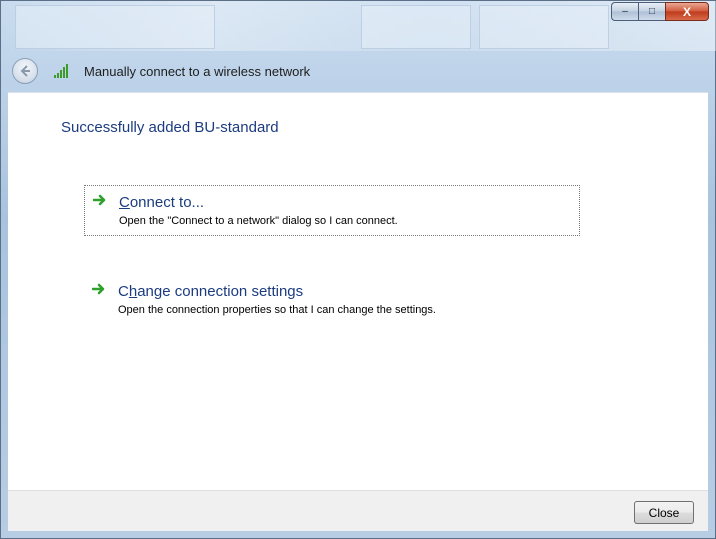  What do you see at coordinates (124, 202) in the screenshot?
I see `connect-to-access-key: C` at bounding box center [124, 202].